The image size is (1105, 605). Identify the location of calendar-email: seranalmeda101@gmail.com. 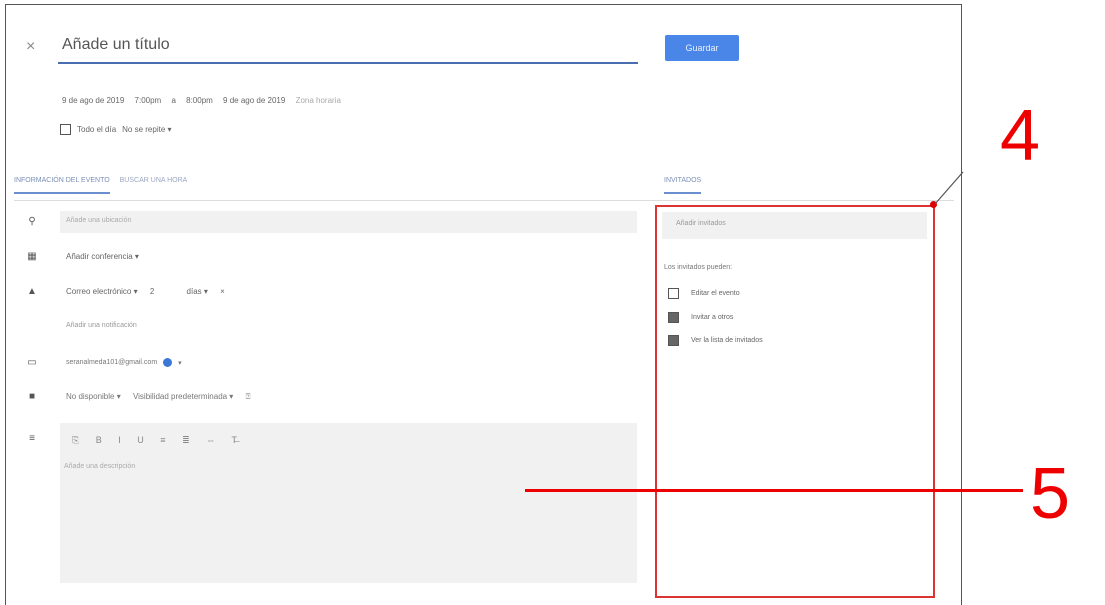
(112, 362).